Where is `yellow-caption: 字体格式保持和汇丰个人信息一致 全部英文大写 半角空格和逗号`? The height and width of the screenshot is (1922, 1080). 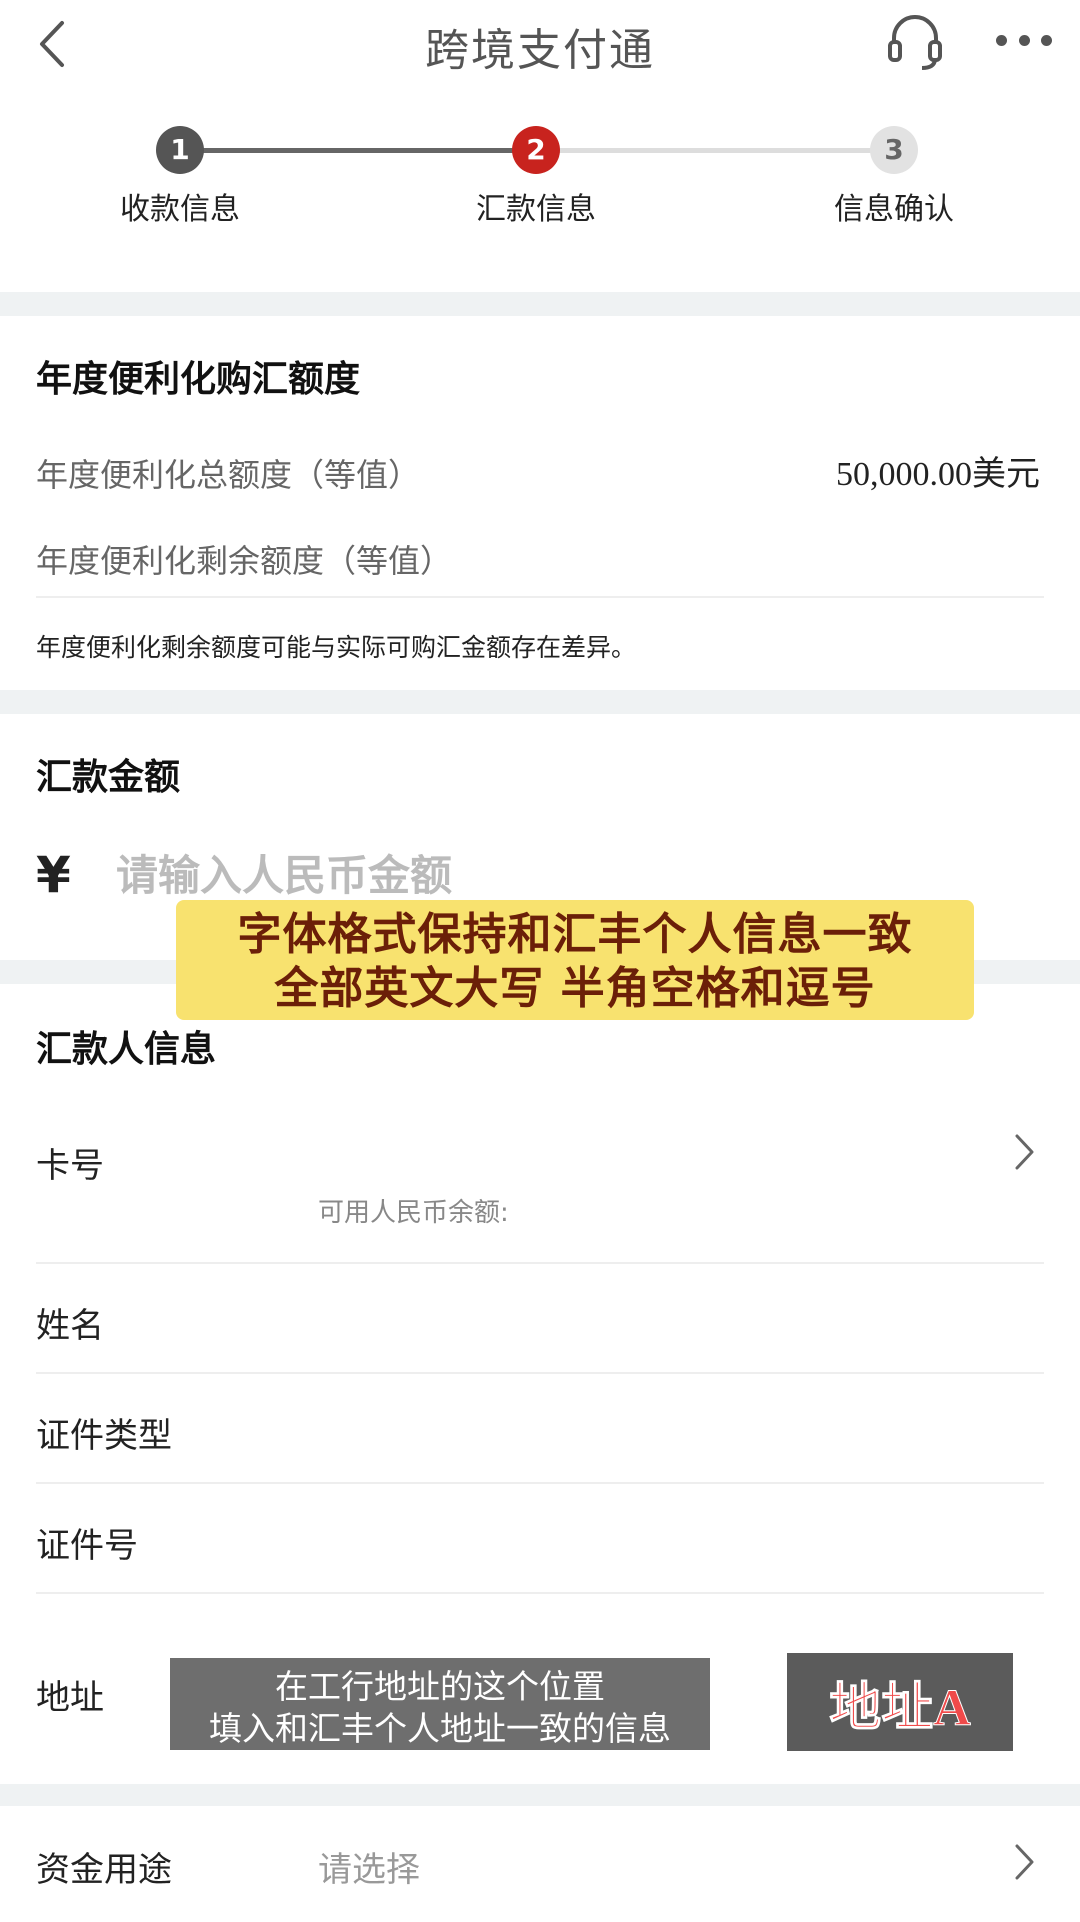 yellow-caption: 字体格式保持和汇丰个人信息一致 全部英文大写 半角空格和逗号 is located at coordinates (575, 960).